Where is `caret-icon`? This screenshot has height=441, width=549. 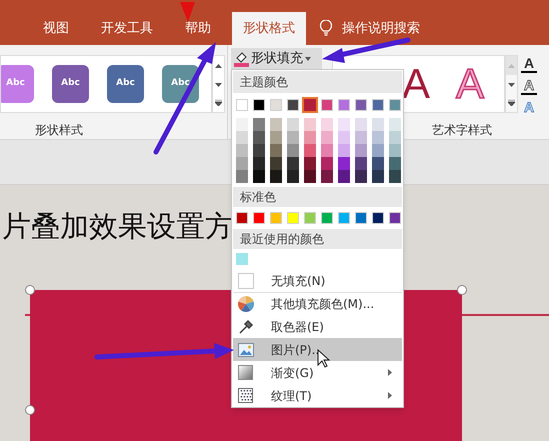 caret-icon is located at coordinates (308, 58).